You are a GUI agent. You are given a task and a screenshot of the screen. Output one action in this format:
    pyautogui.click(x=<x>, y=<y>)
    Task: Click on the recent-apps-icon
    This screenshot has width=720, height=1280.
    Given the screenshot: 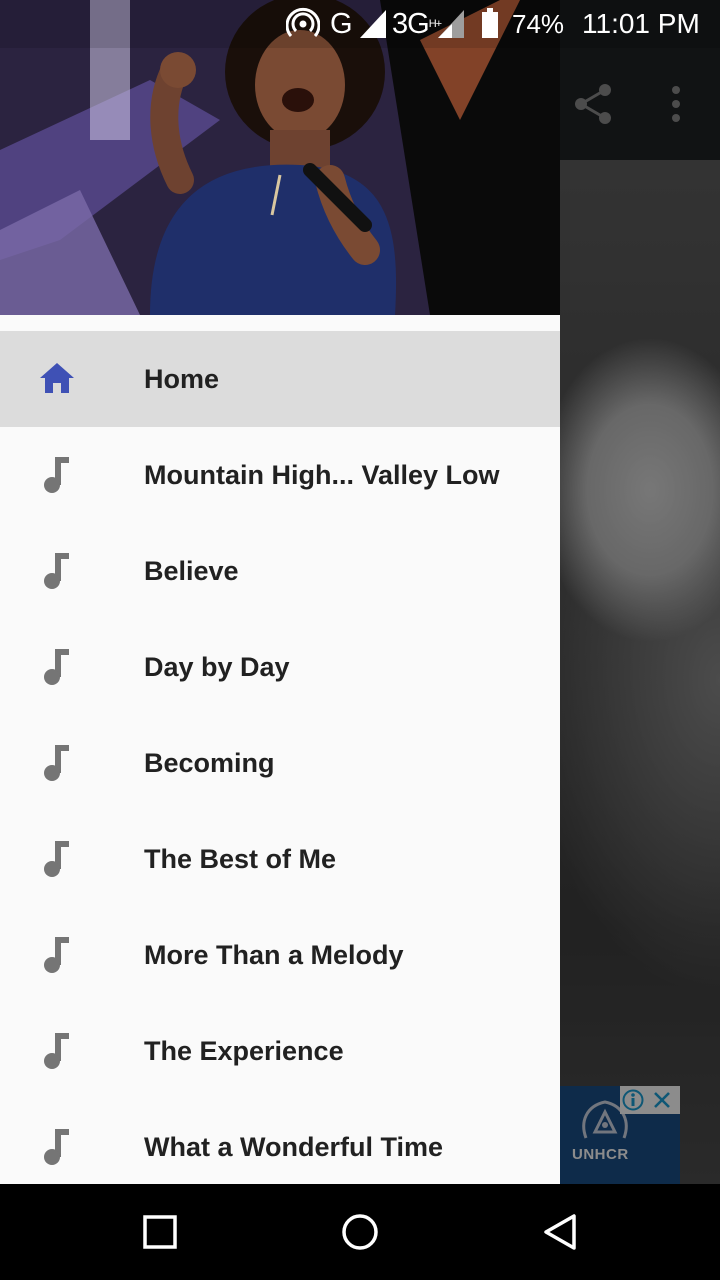 What is the action you would take?
    pyautogui.click(x=160, y=1232)
    